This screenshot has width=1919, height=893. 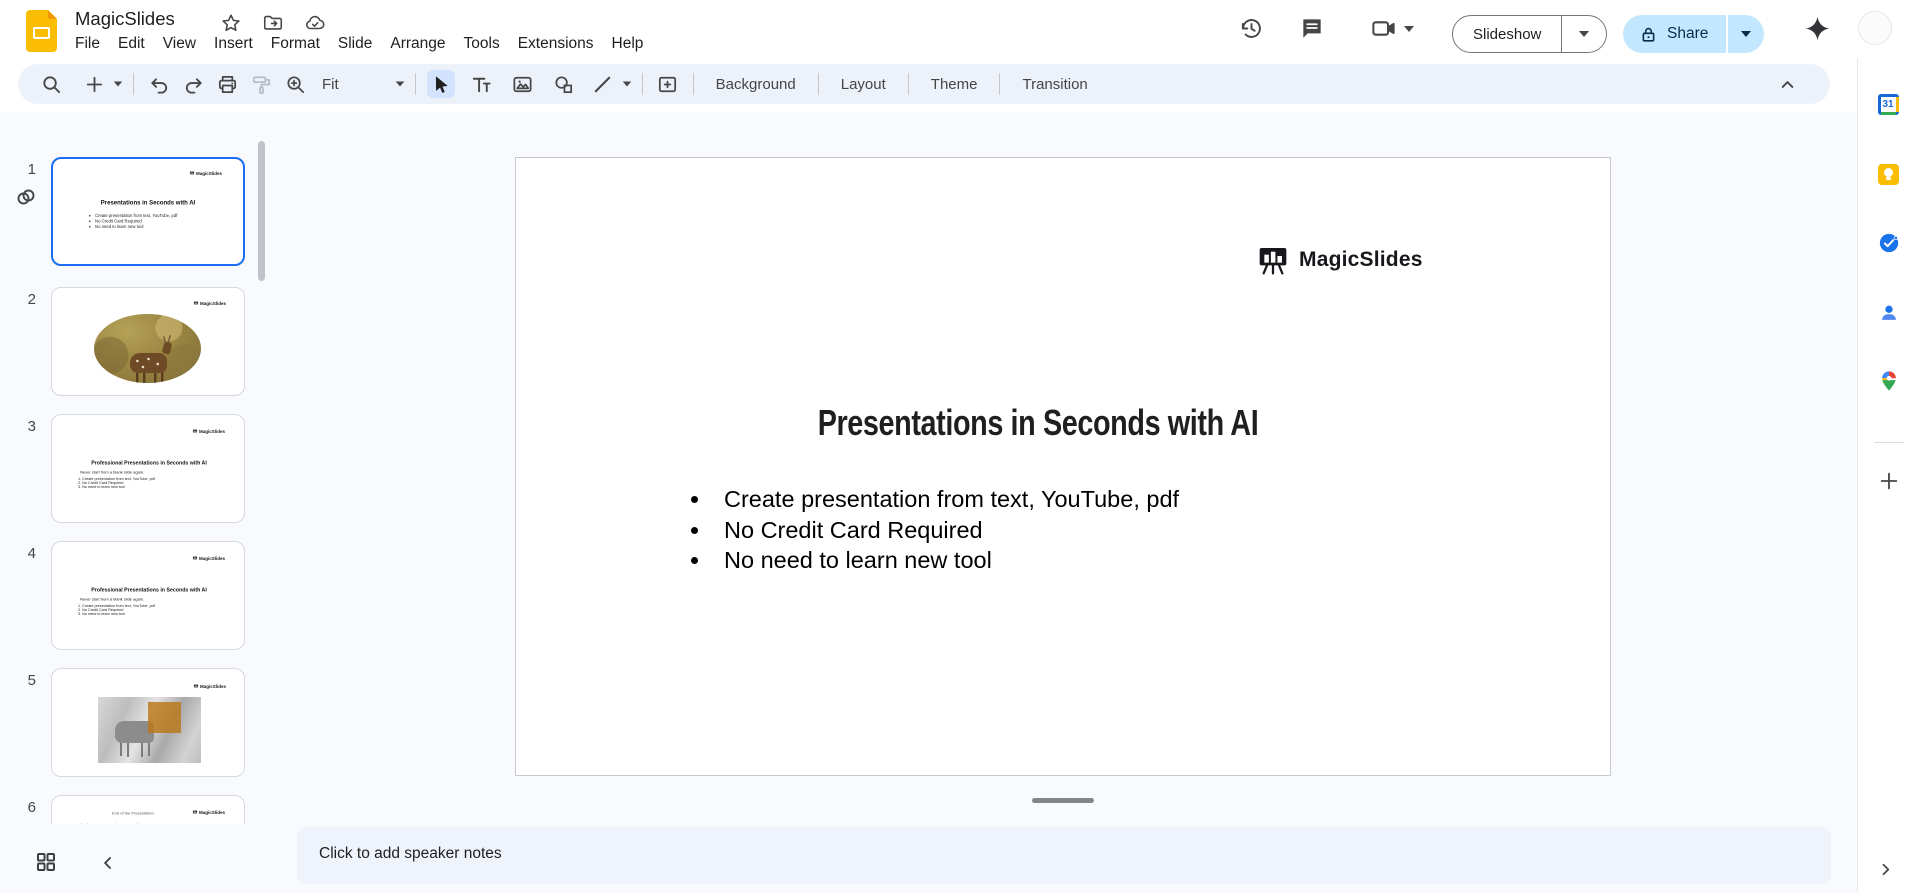 What do you see at coordinates (233, 44) in the screenshot?
I see `menu-insert: Insert` at bounding box center [233, 44].